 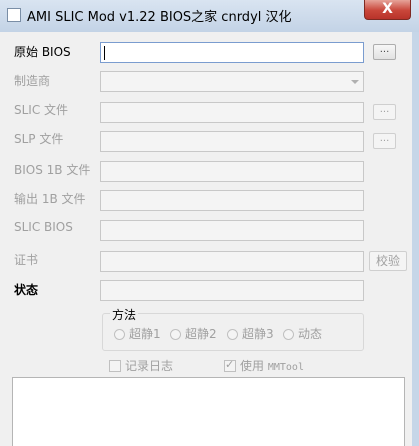 What do you see at coordinates (232, 230) in the screenshot?
I see `slic-bios-input` at bounding box center [232, 230].